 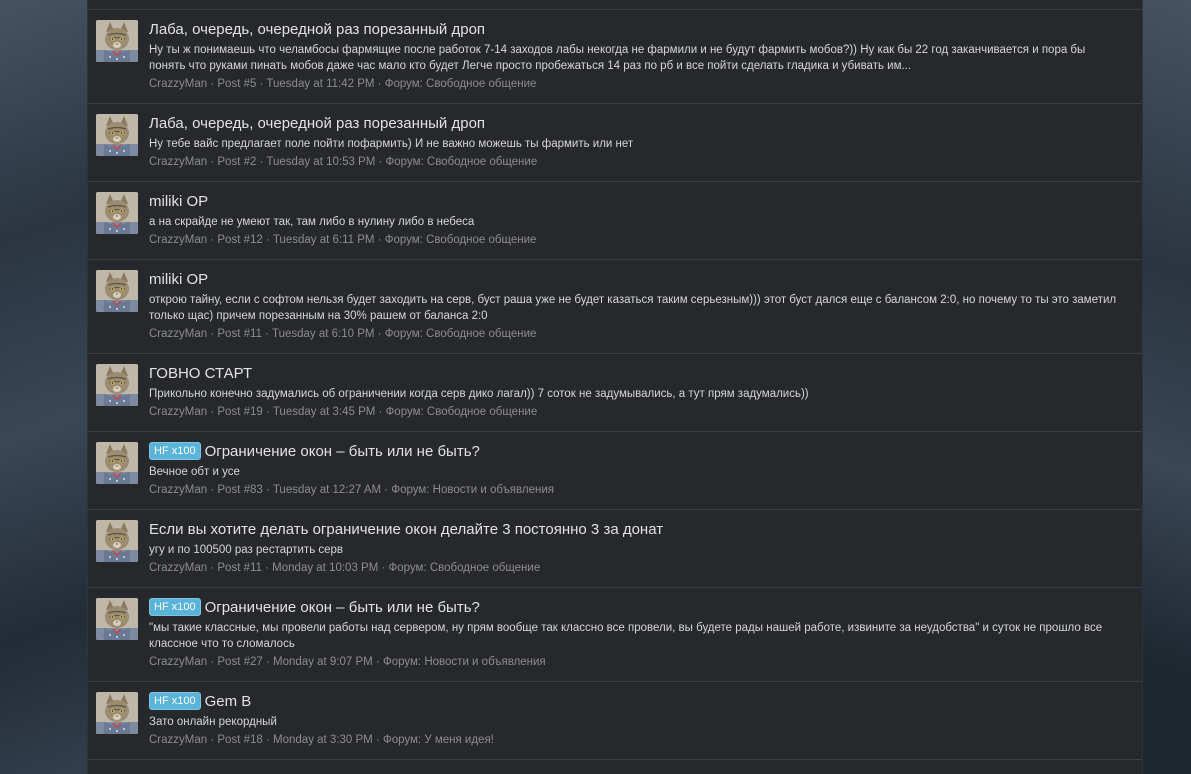 I want to click on forum-link: У меня идея!, so click(x=459, y=740).